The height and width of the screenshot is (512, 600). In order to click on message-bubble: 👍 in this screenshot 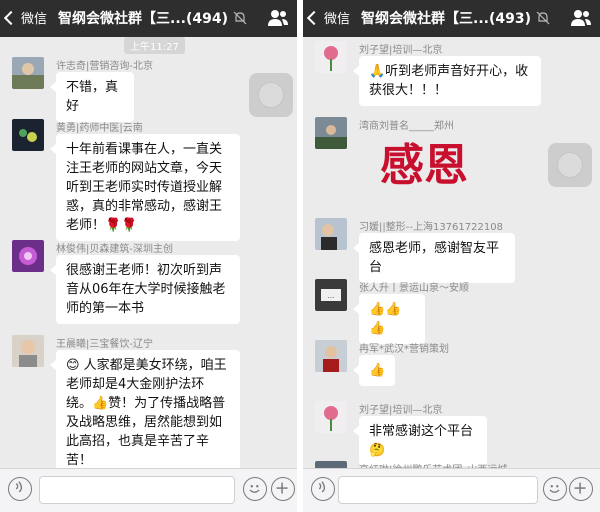, I will do `click(374, 370)`.